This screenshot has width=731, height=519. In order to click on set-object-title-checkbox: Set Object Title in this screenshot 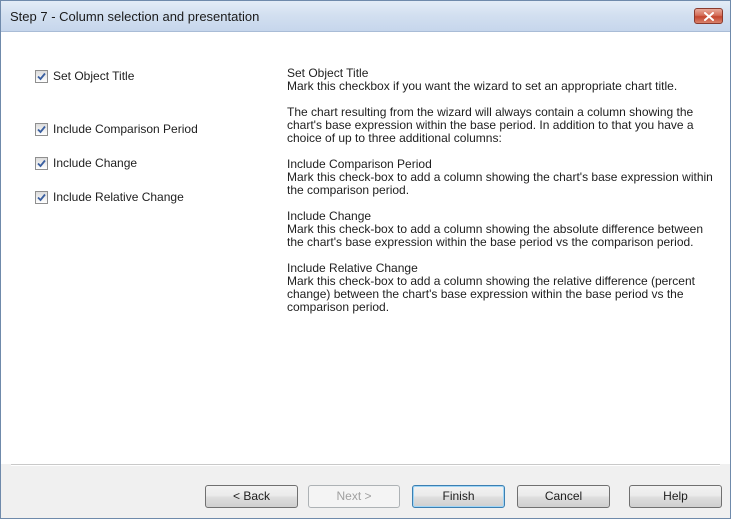, I will do `click(84, 76)`.